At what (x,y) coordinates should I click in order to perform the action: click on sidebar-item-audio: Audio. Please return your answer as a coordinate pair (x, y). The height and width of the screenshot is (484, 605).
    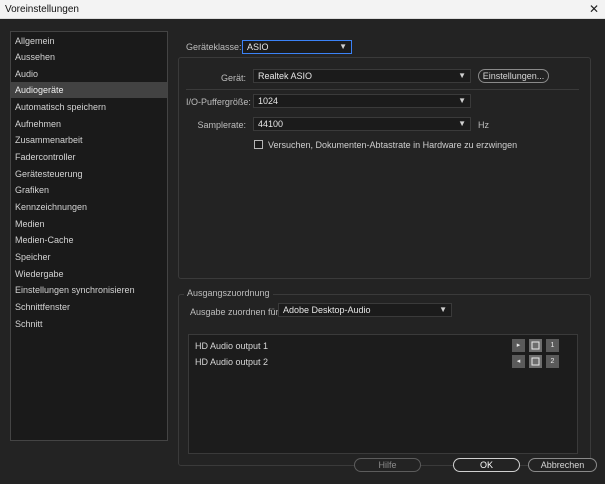
    Looking at the image, I should click on (89, 74).